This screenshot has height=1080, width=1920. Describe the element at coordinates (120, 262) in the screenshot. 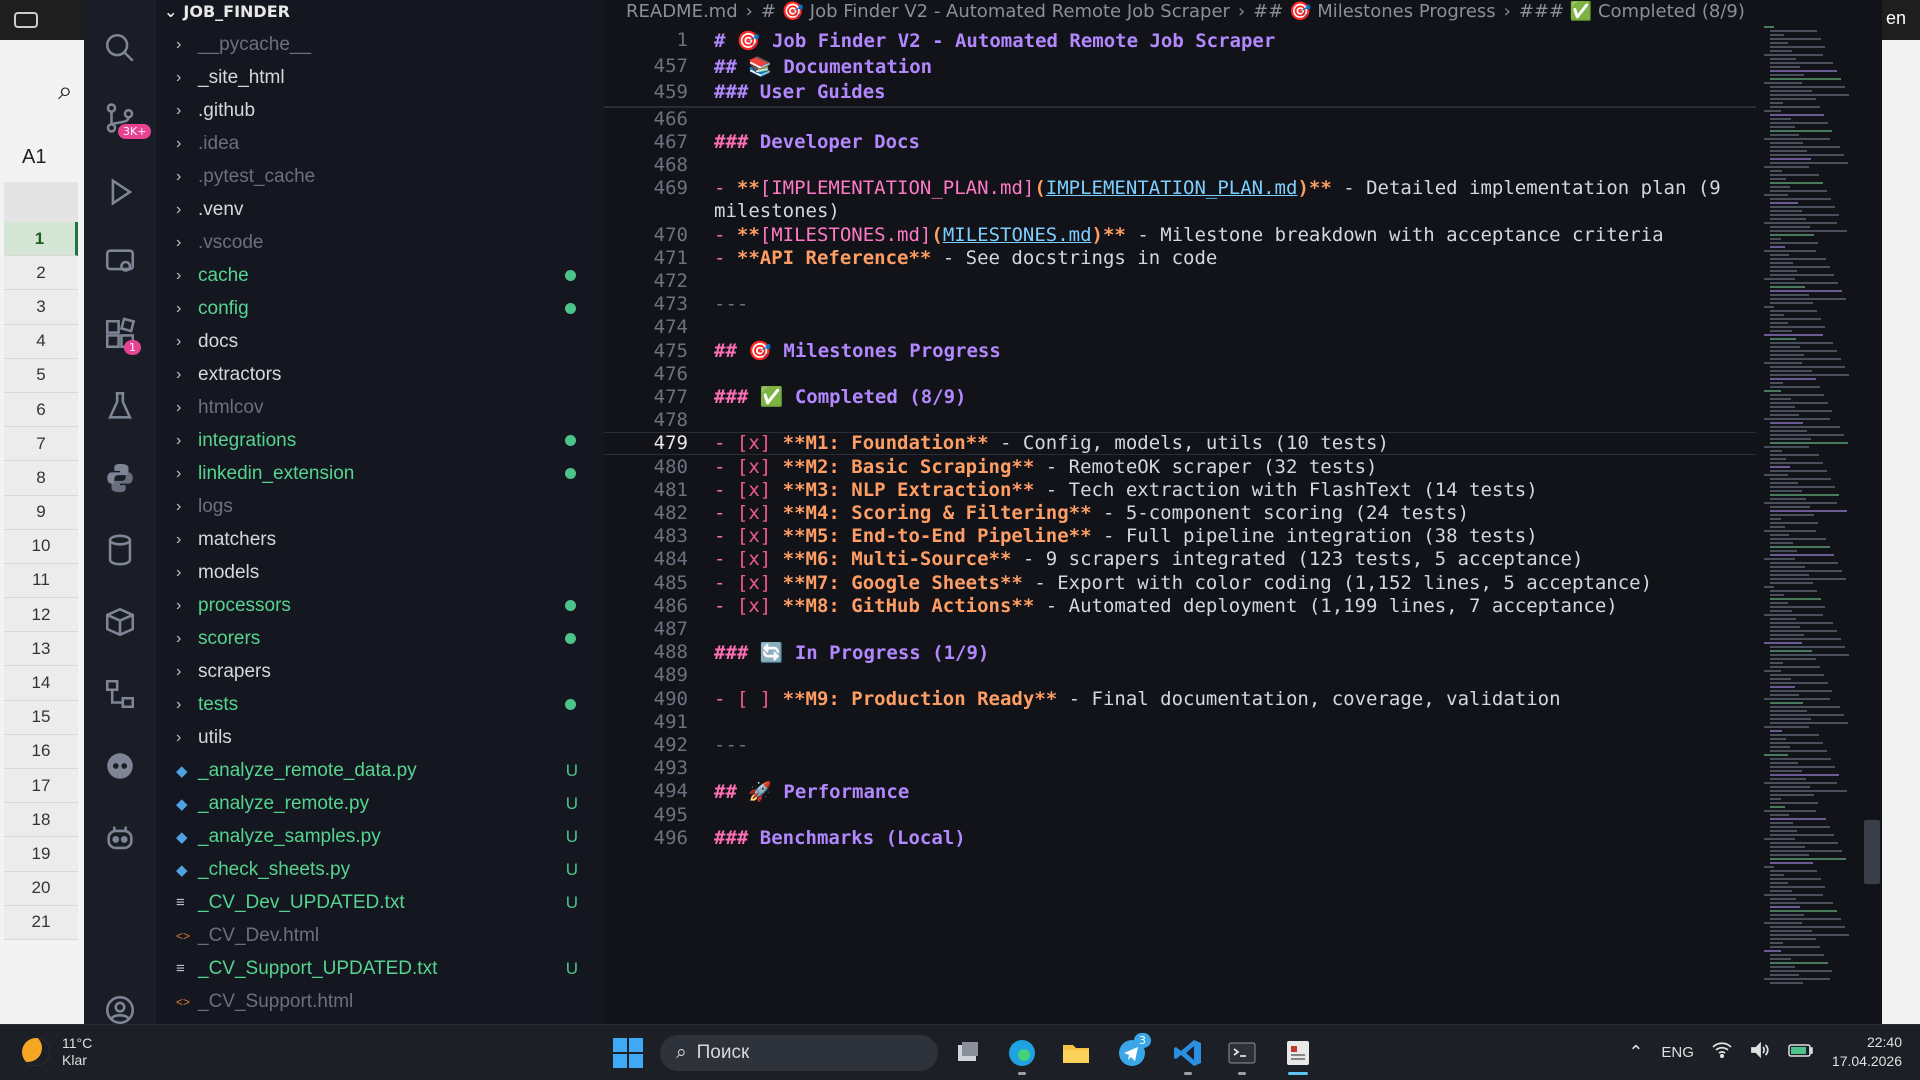

I see `remote-explorer-icon` at that location.